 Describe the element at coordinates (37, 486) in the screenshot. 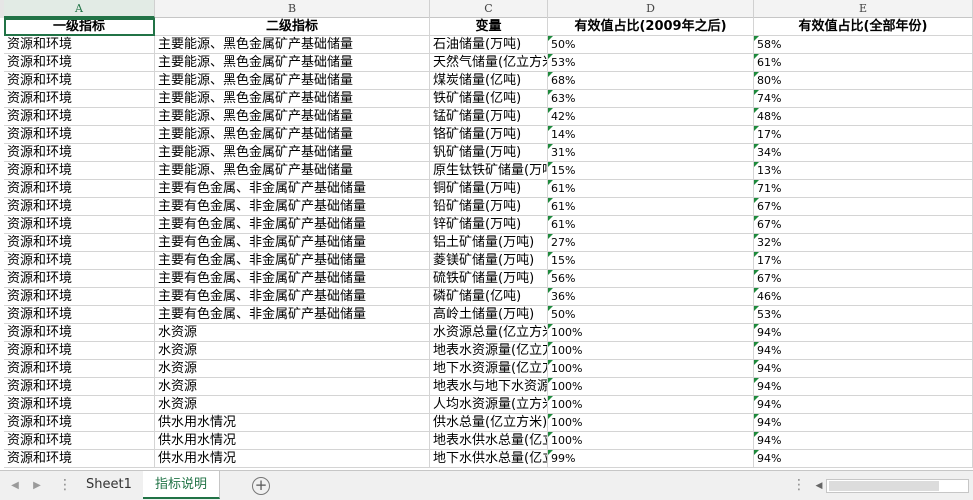

I see `next-sheet-icon: ▶` at that location.